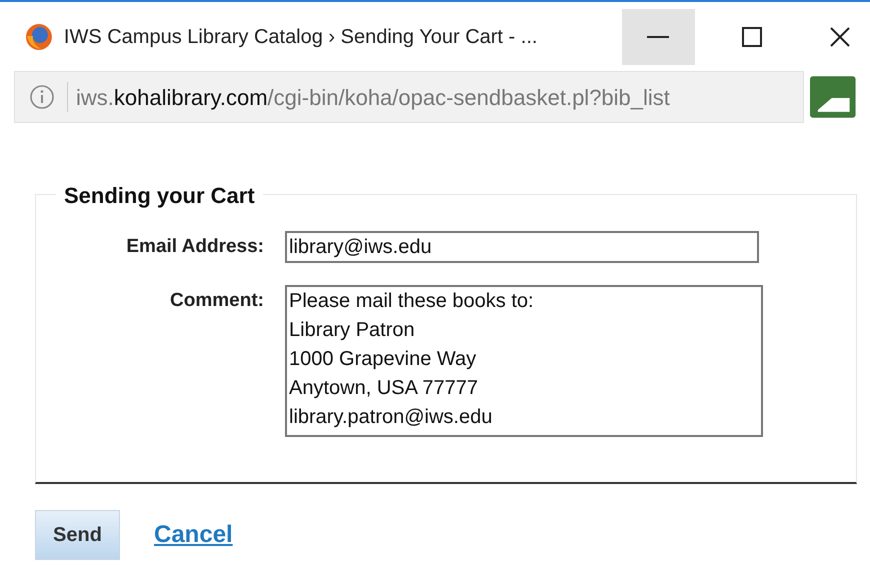 This screenshot has width=870, height=585. What do you see at coordinates (522, 247) in the screenshot?
I see `email-field: library@iws.edu` at bounding box center [522, 247].